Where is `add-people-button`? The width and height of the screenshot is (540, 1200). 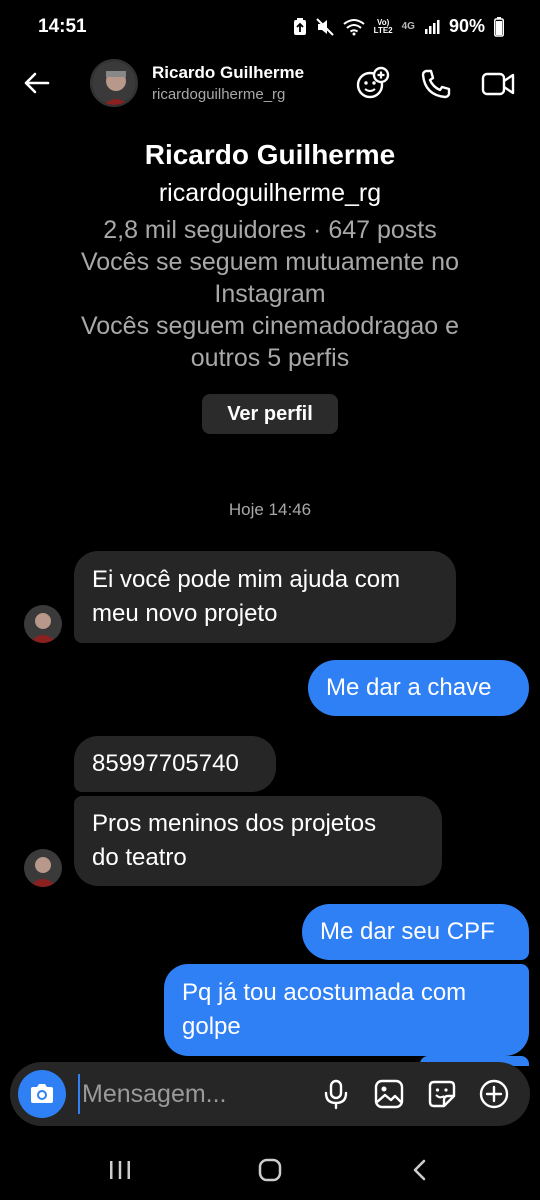 add-people-button is located at coordinates (372, 84).